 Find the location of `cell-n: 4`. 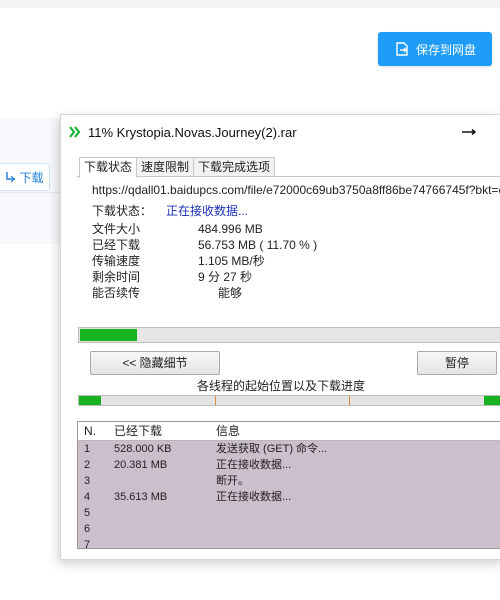

cell-n: 4 is located at coordinates (87, 497).